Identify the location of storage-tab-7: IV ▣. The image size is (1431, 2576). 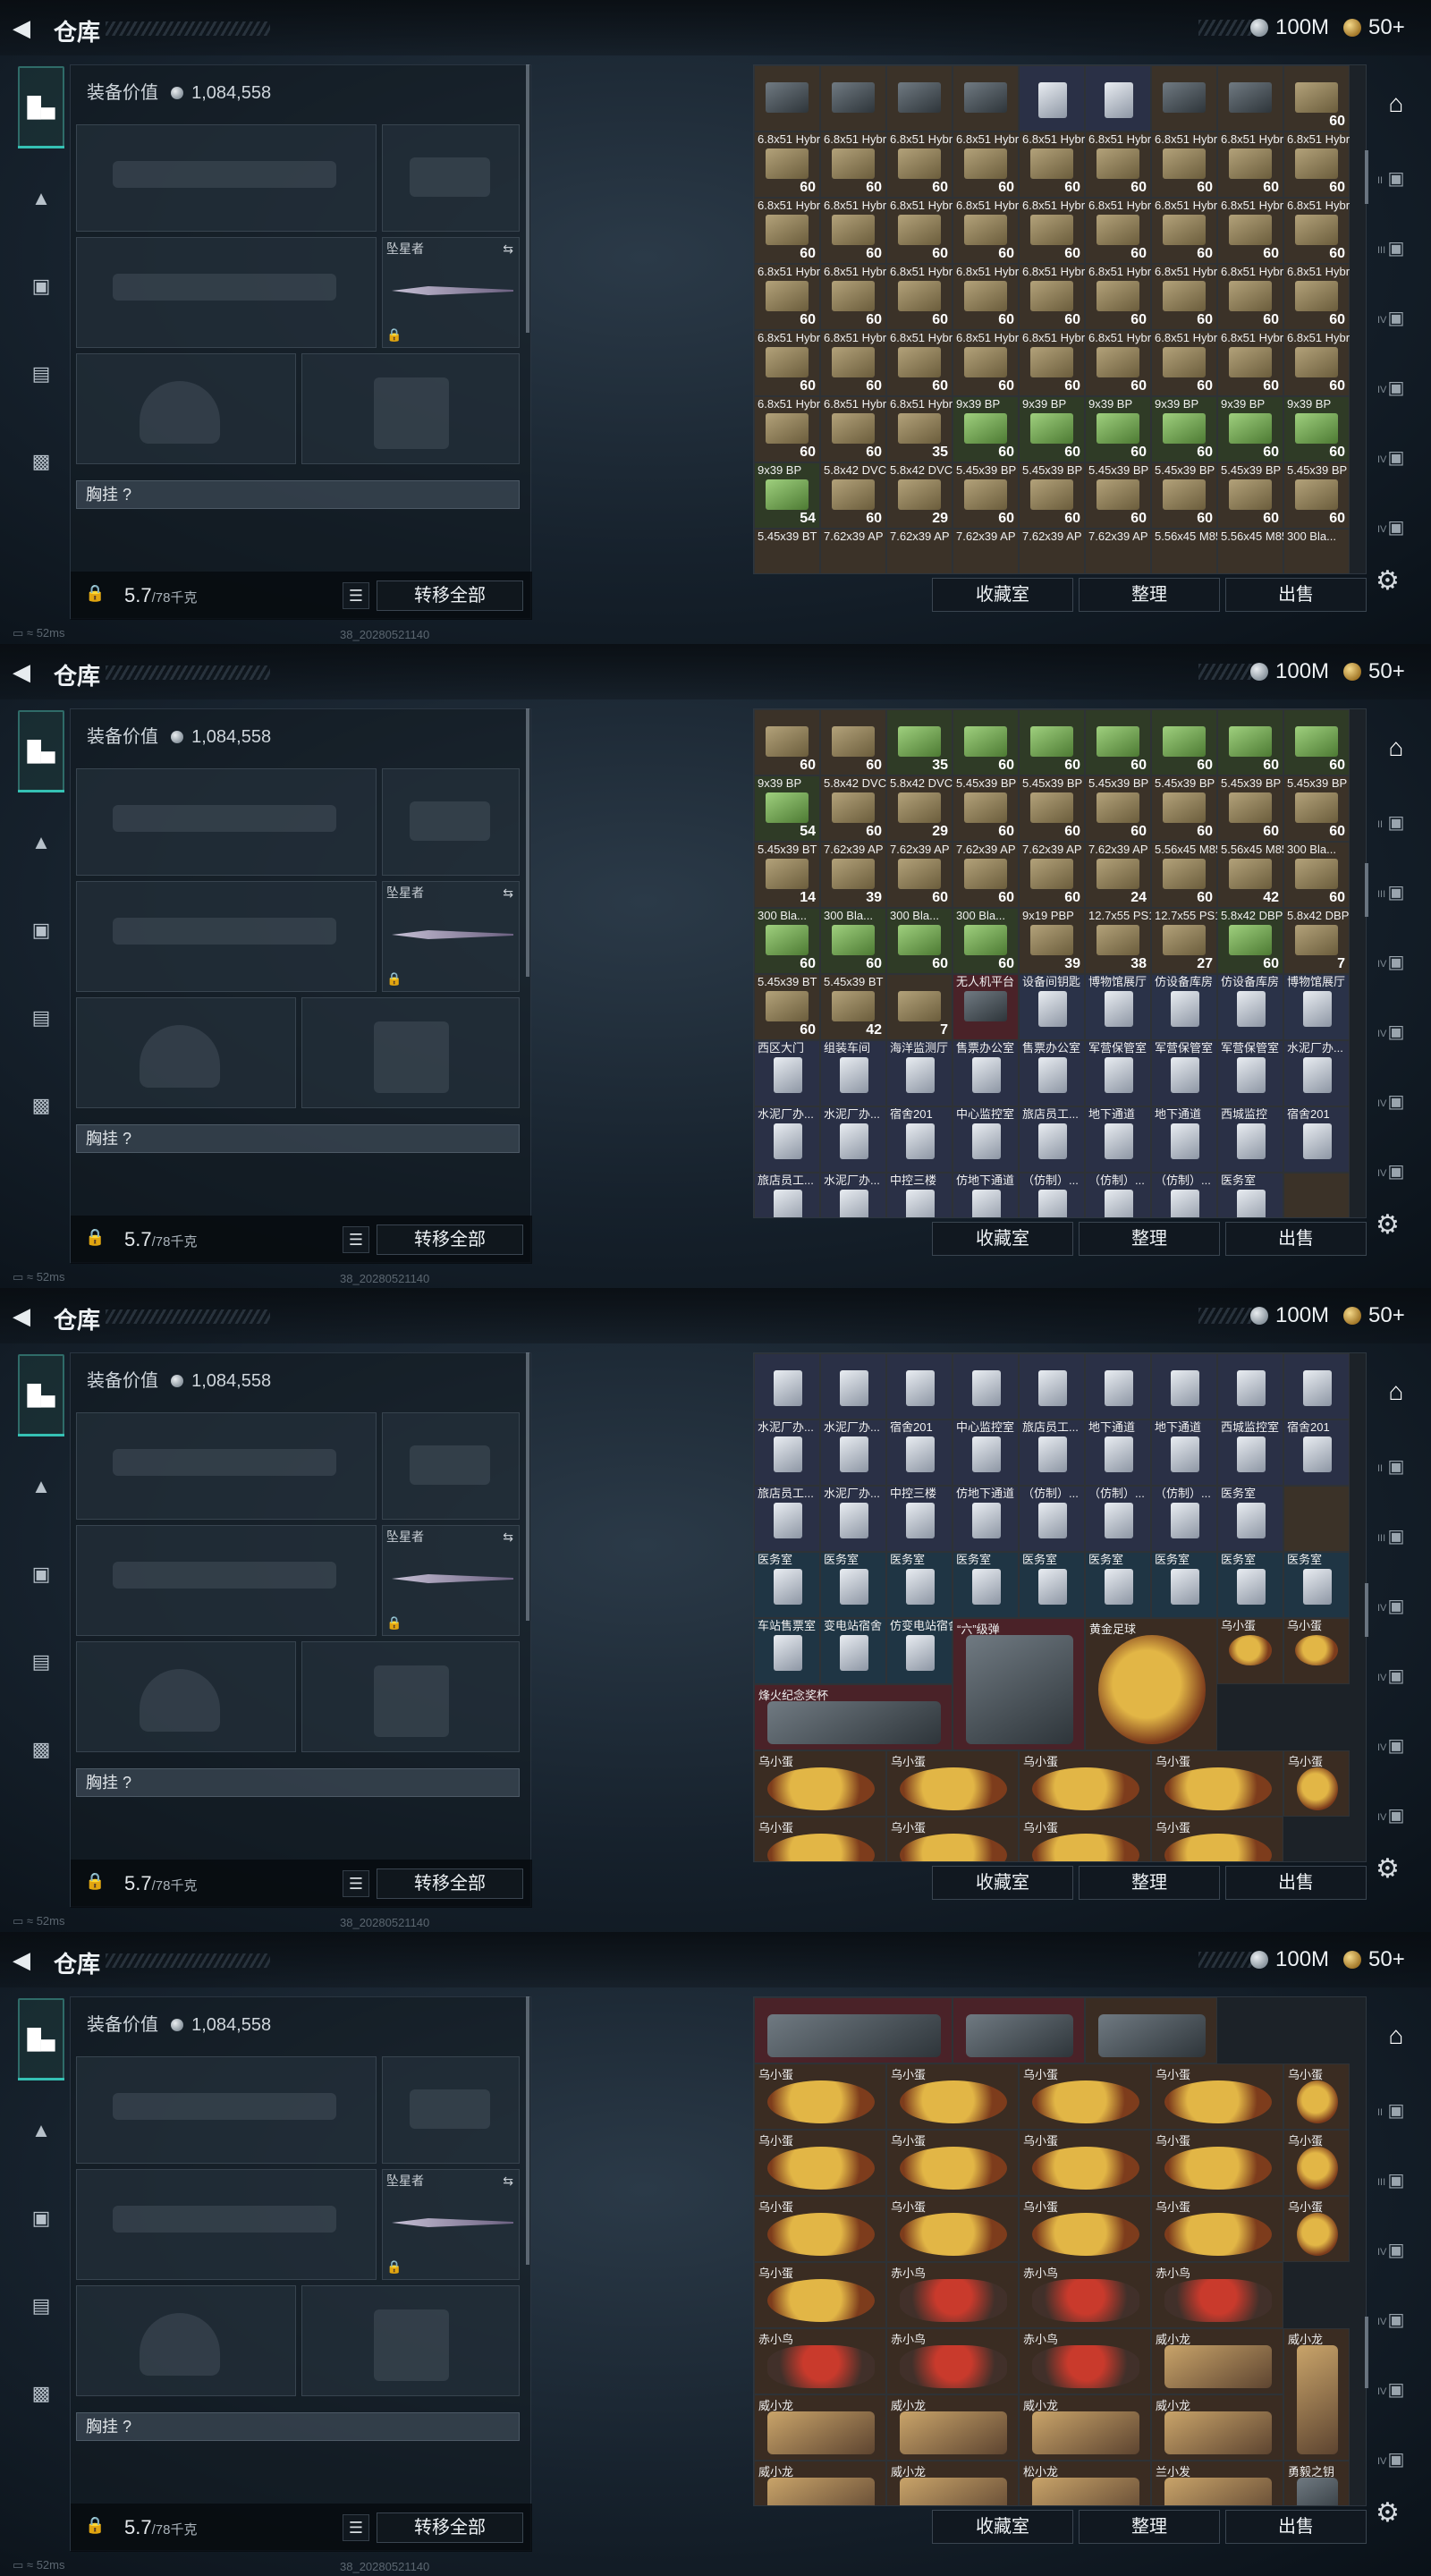
(1396, 2459).